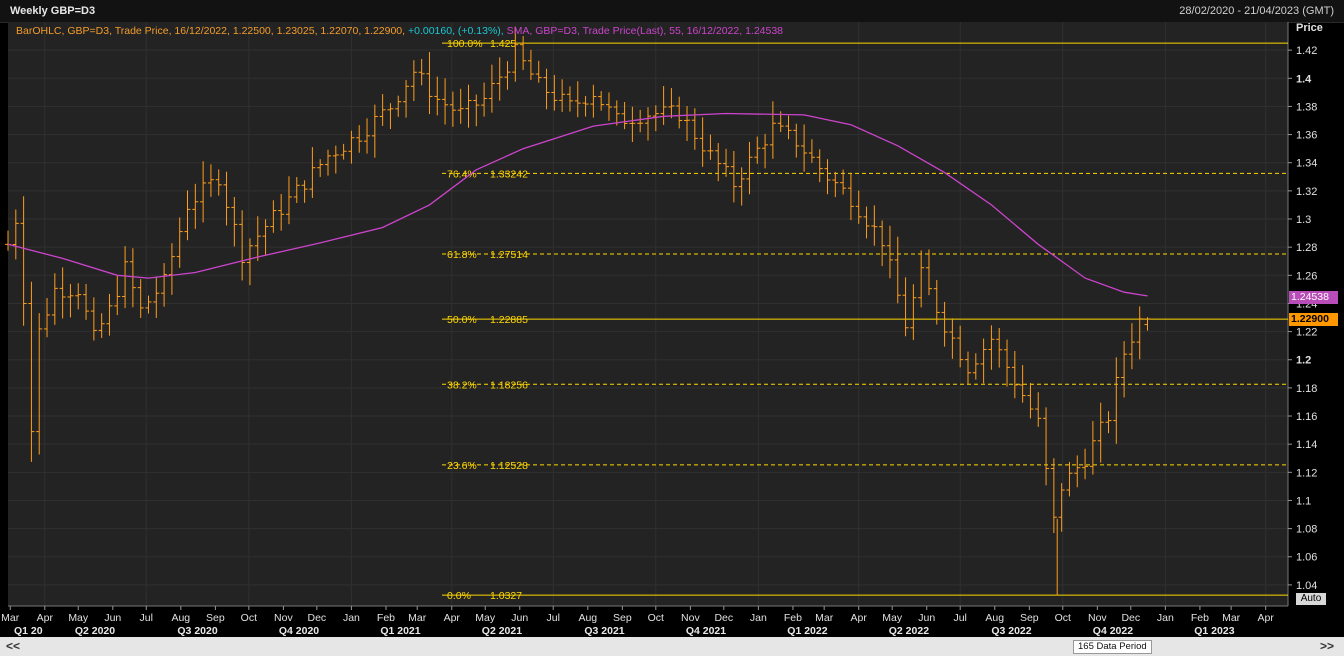  Describe the element at coordinates (1306, 389) in the screenshot. I see `price-tick-label: 1.18` at that location.